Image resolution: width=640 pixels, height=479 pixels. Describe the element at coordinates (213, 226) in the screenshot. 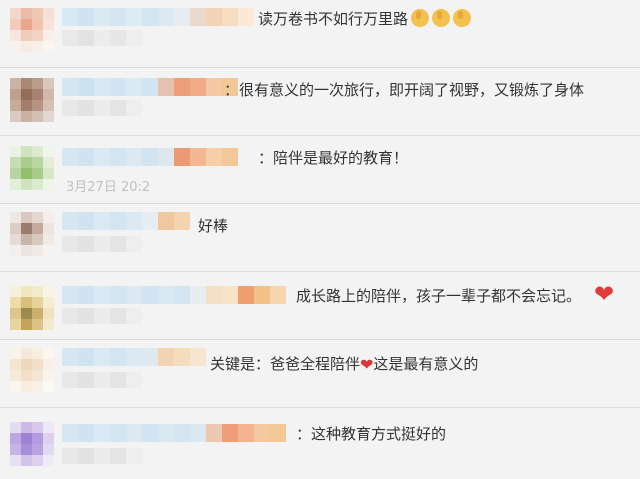

I see `comment-text: 好棒` at that location.